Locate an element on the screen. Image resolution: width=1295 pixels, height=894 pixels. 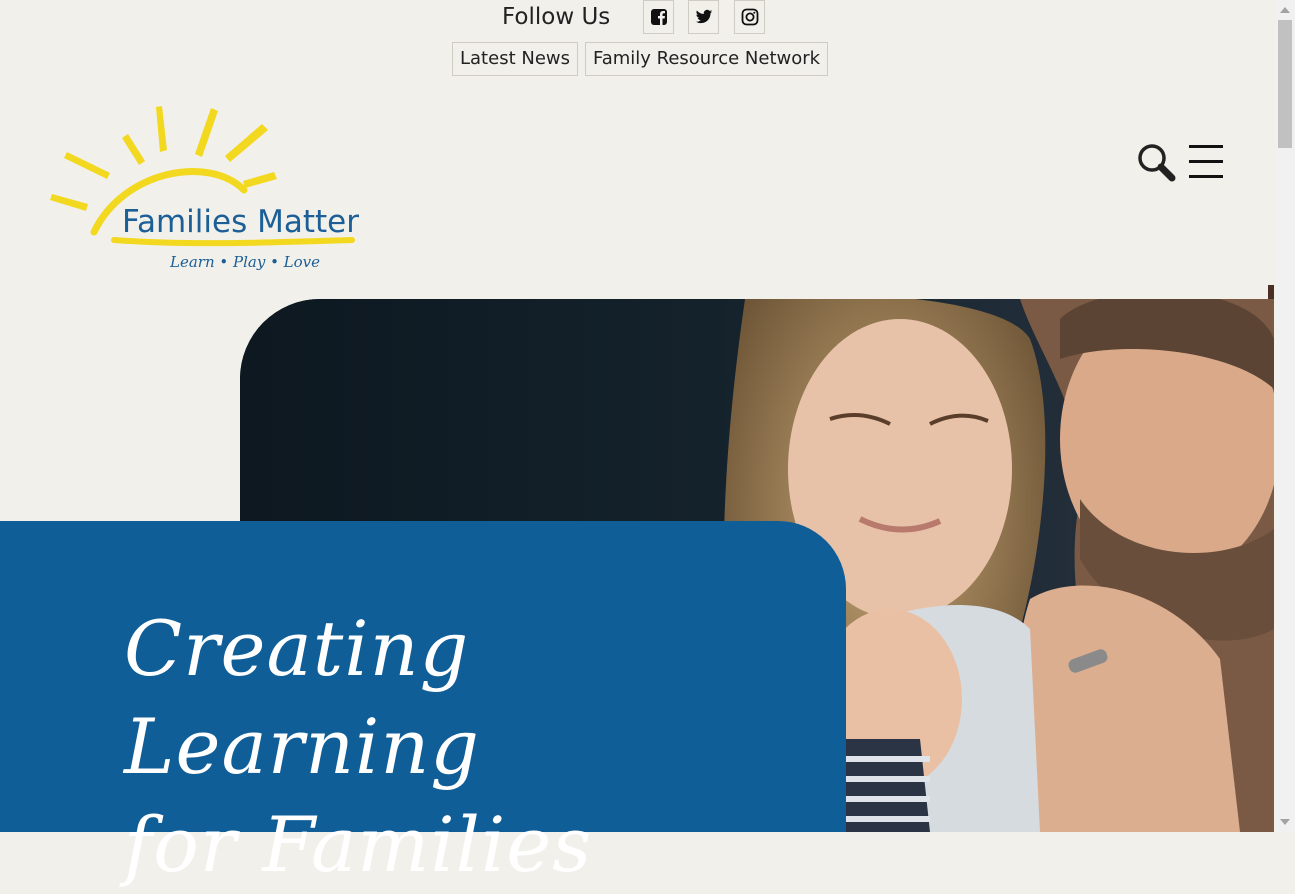
facebook-icon is located at coordinates (658, 17).